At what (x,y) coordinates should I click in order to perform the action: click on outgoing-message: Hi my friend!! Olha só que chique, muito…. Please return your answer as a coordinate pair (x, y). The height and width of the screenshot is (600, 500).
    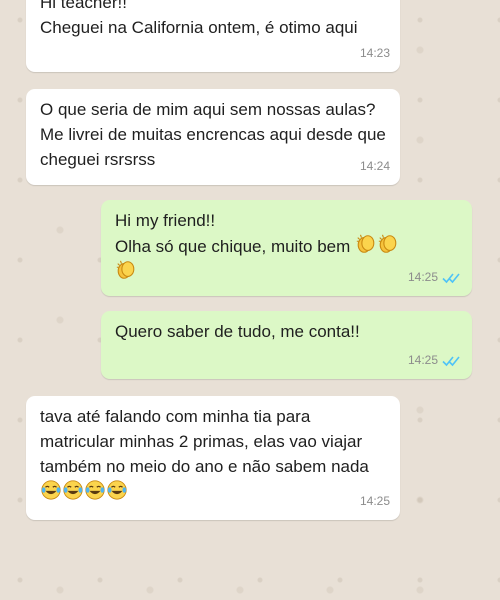
    Looking at the image, I should click on (286, 248).